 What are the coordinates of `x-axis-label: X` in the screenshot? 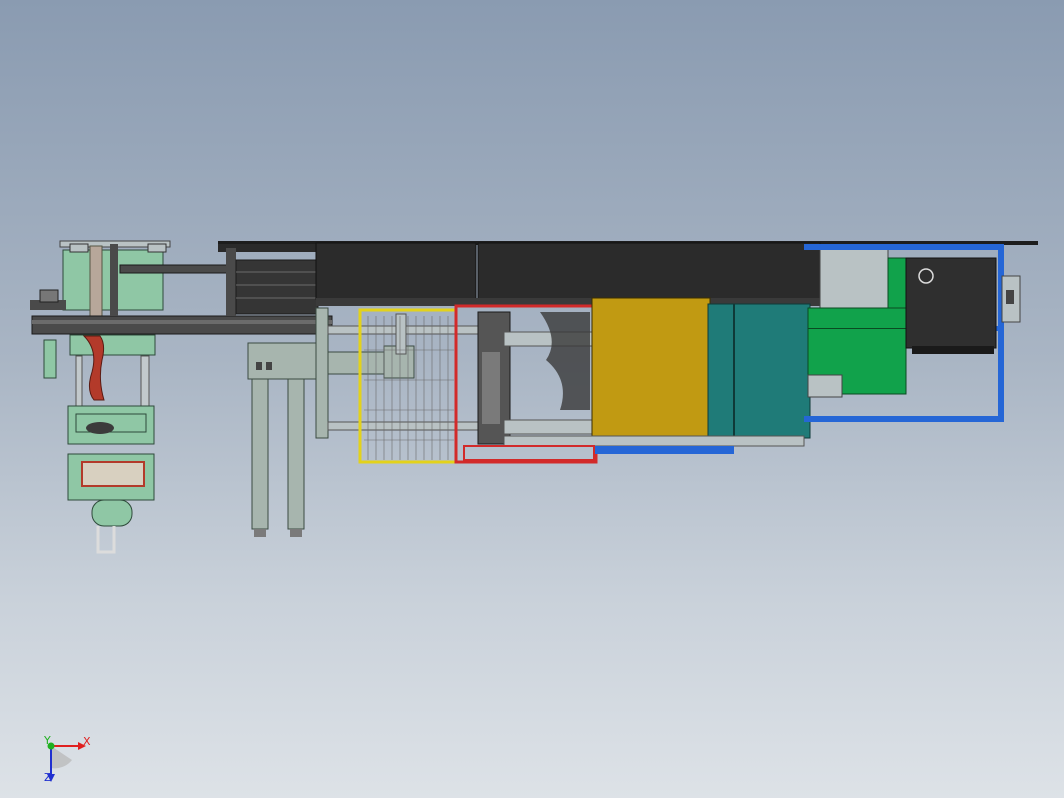 It's located at (87, 741).